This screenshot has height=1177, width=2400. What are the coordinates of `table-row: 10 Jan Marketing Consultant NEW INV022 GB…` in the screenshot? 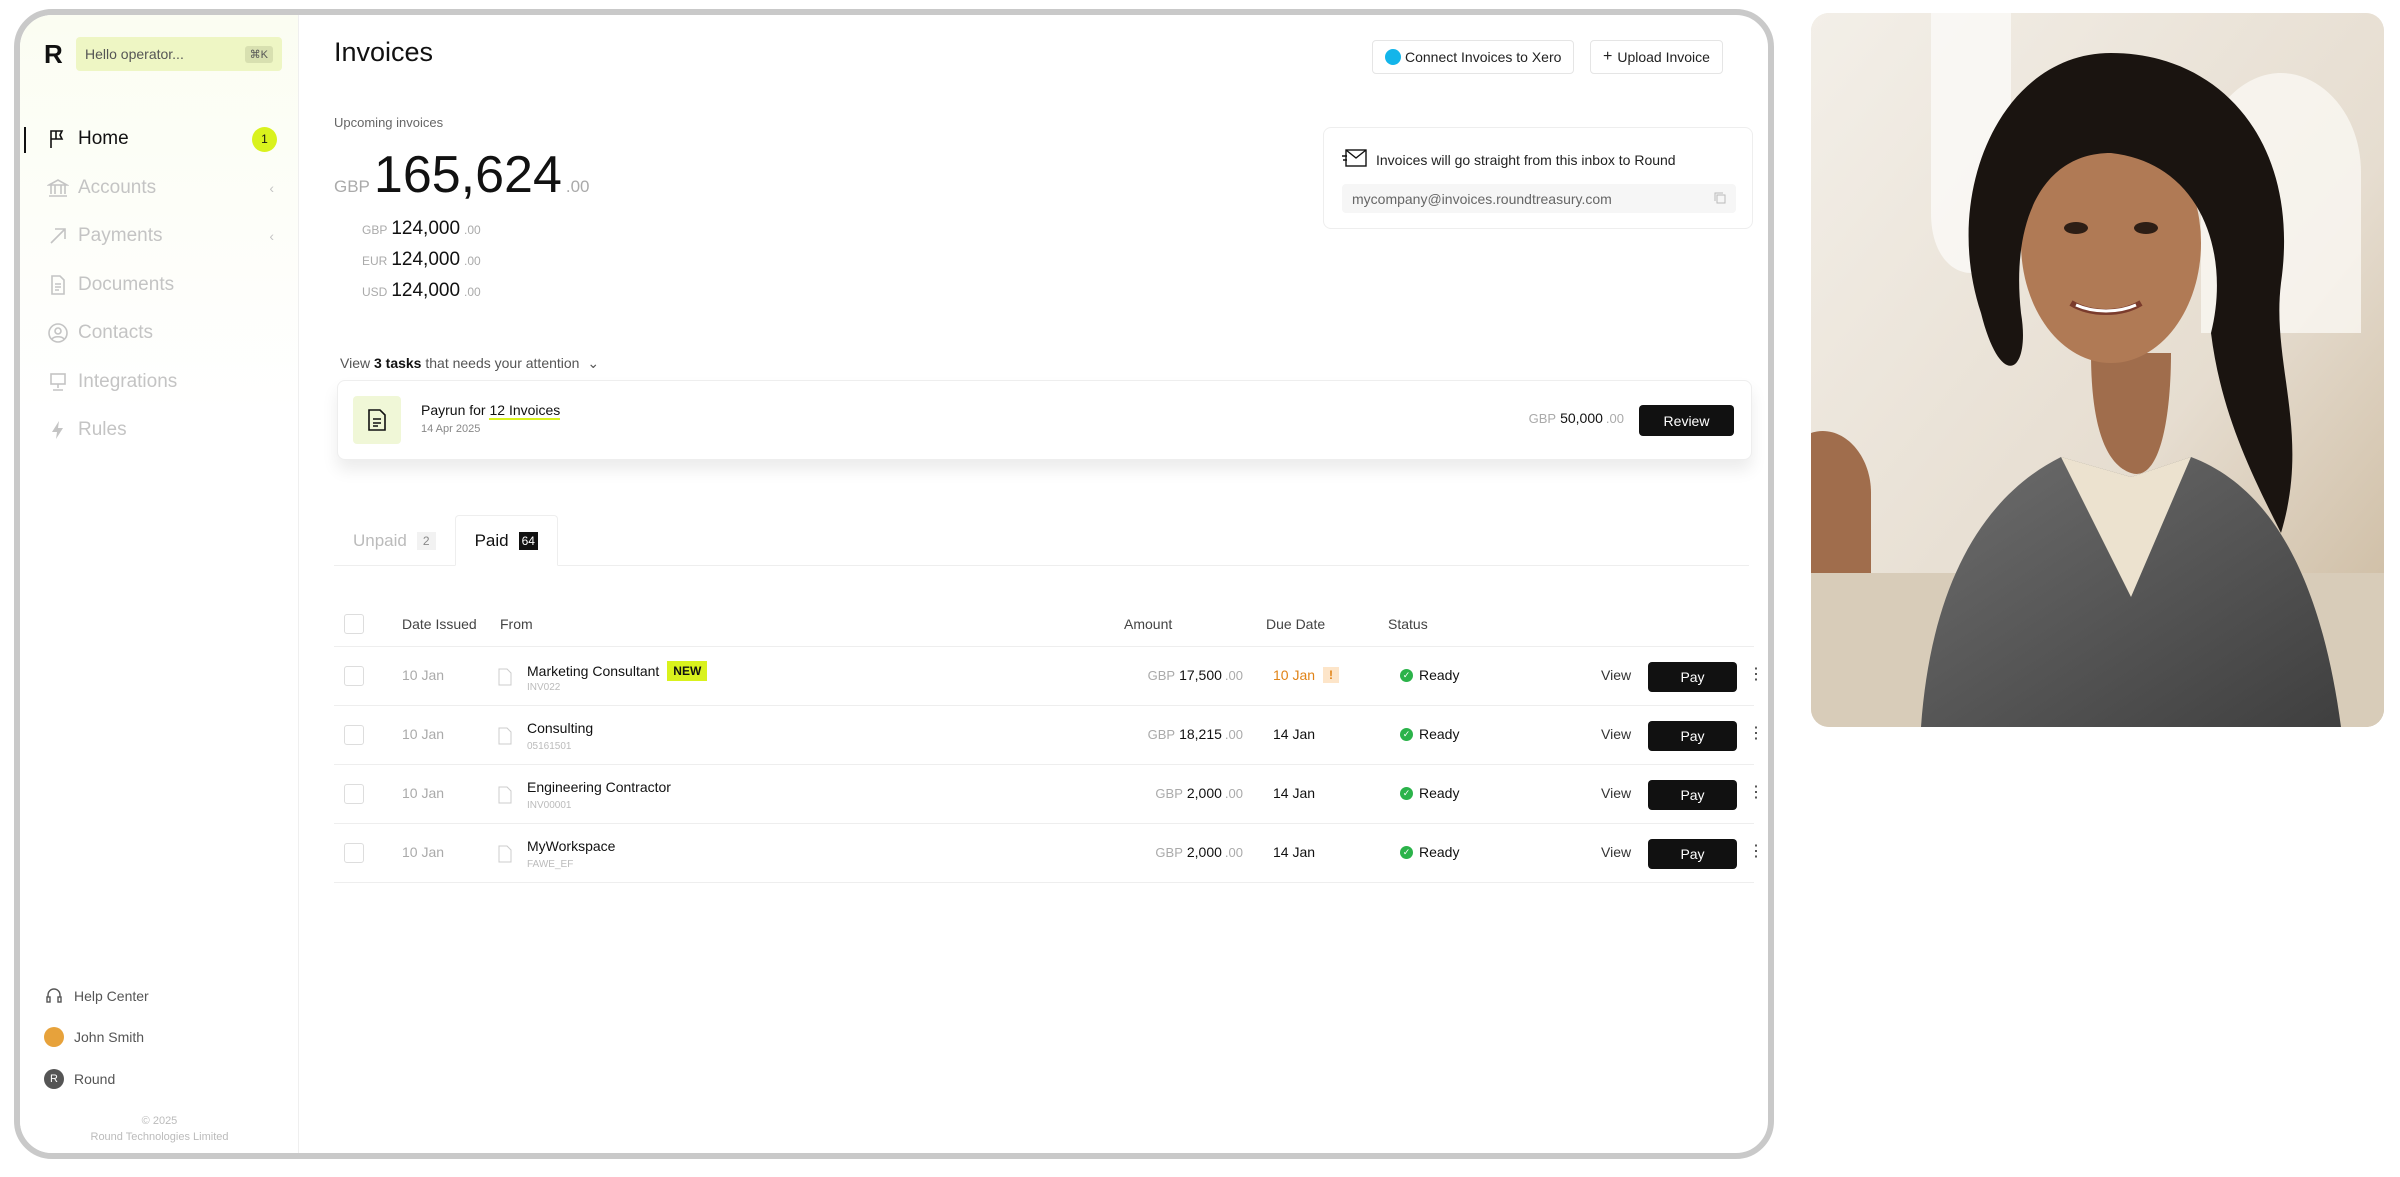 It's located at (1049, 676).